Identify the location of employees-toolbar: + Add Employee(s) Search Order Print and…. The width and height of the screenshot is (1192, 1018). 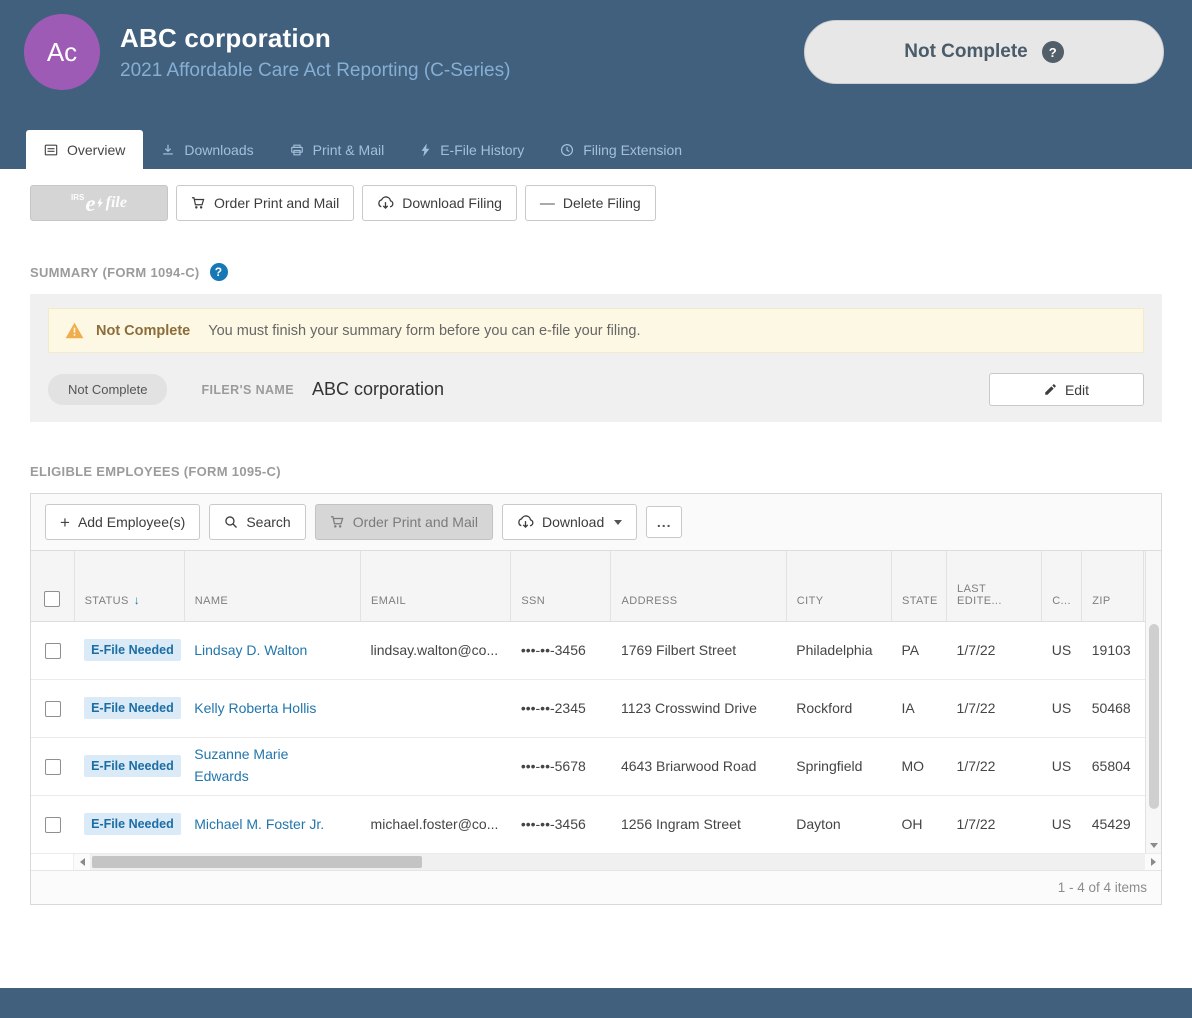
(596, 522).